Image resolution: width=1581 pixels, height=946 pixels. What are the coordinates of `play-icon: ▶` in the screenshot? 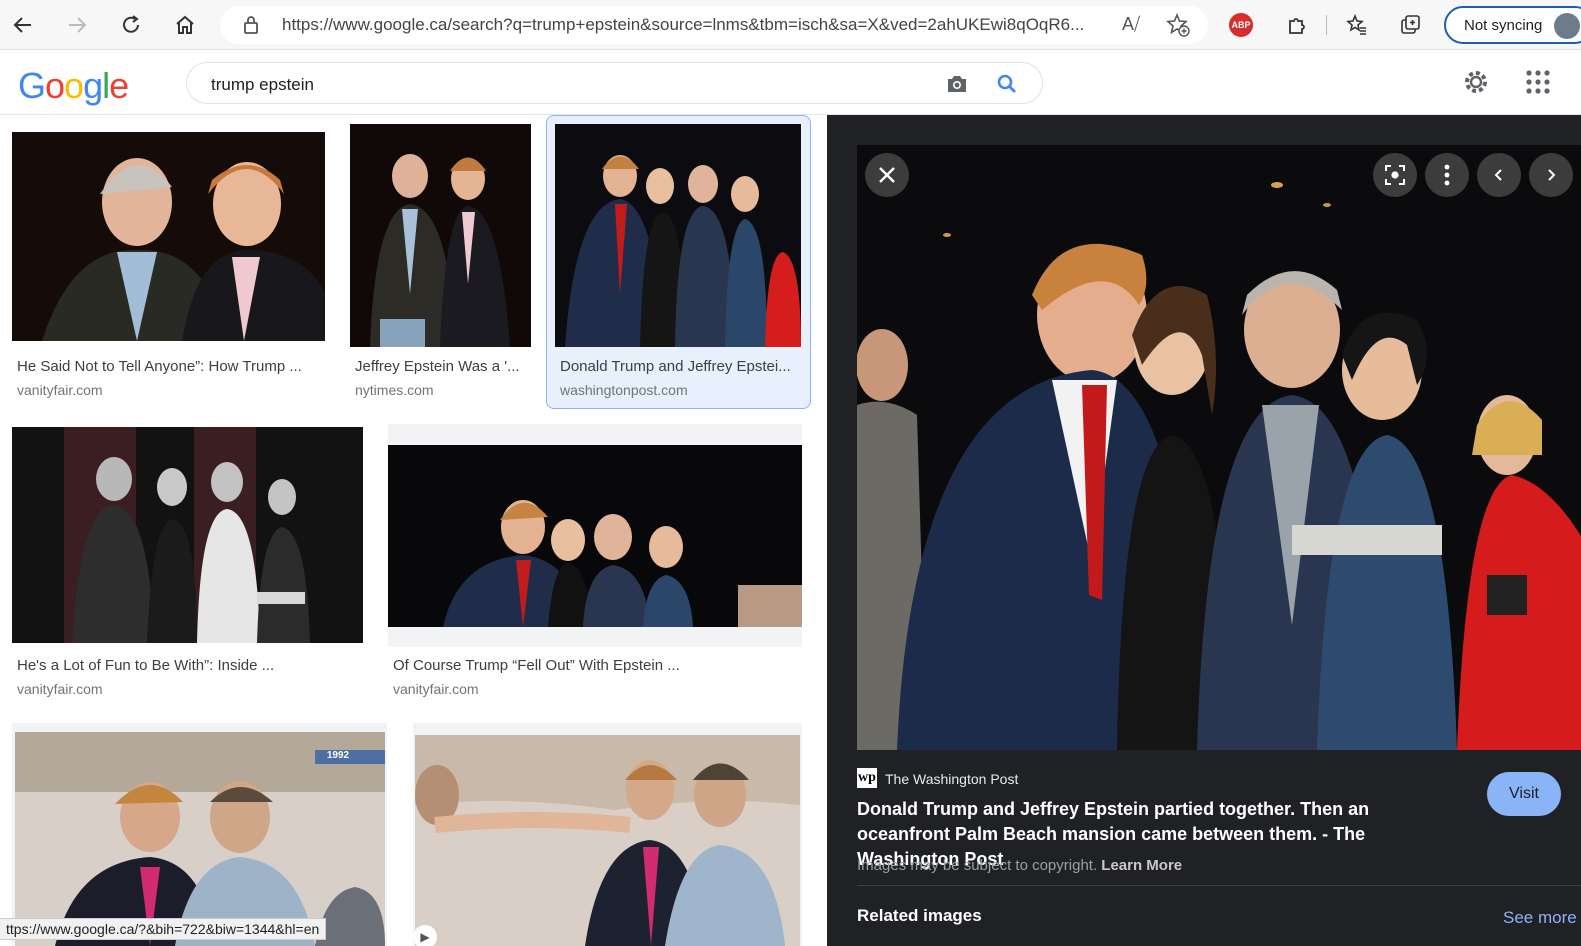 It's located at (425, 935).